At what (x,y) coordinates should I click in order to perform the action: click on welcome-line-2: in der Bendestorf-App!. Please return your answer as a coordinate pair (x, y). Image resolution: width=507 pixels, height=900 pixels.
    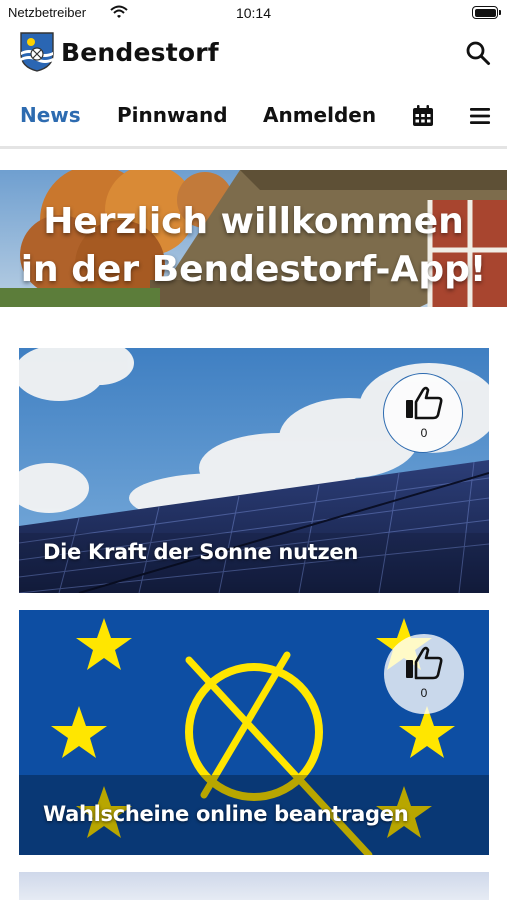
    Looking at the image, I should click on (253, 269).